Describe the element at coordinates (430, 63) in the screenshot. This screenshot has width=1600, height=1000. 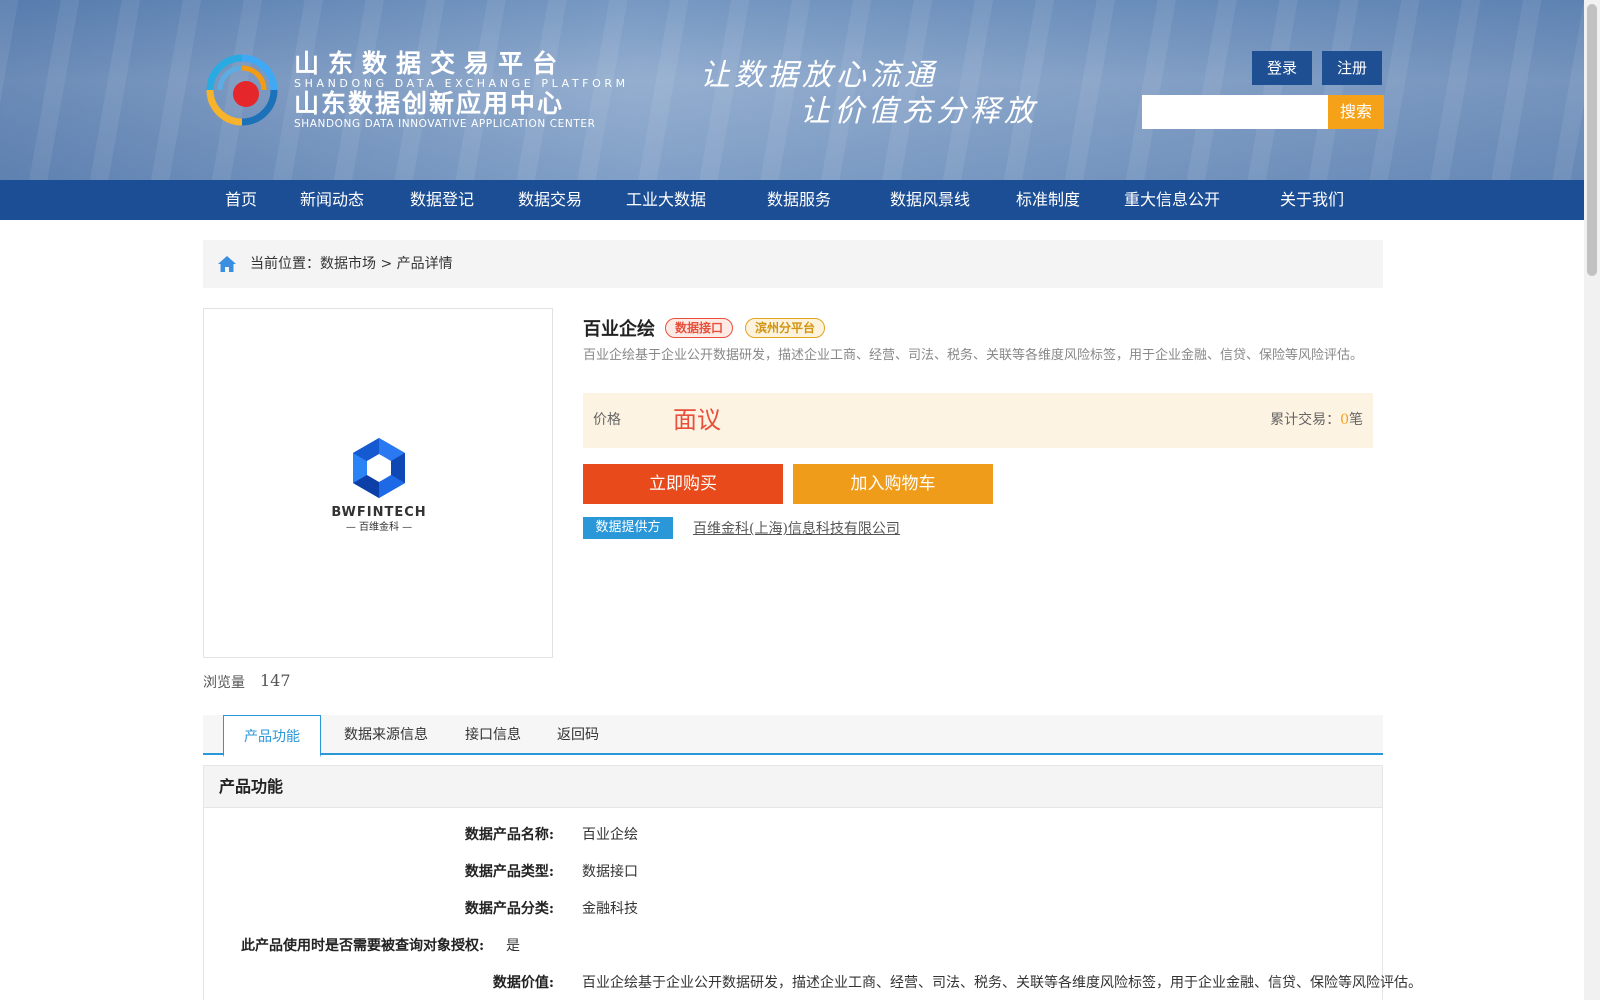
I see `logo-title-cn: 山东数据交易平台` at that location.